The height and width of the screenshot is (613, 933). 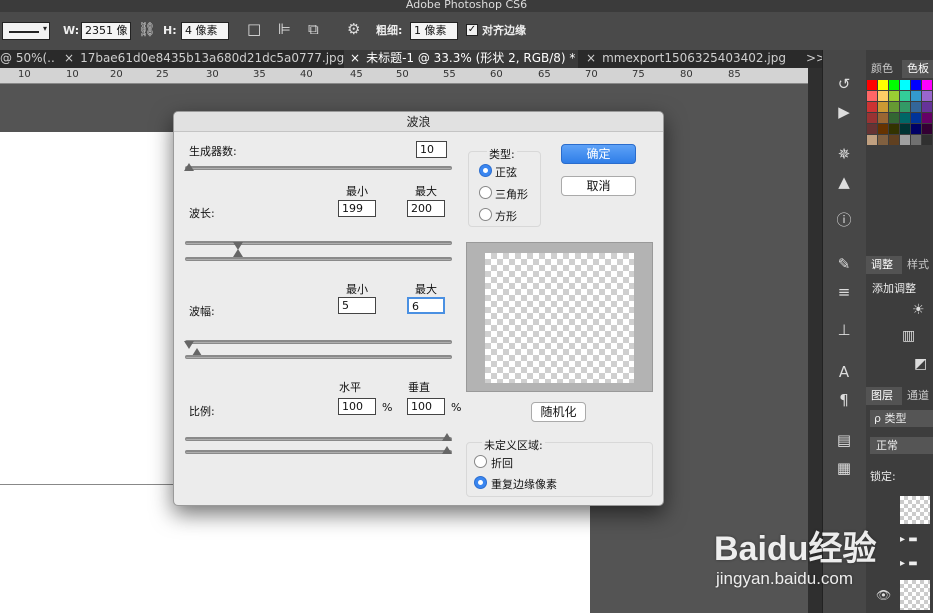 I want to click on amplitude-min-slider, so click(x=318, y=342).